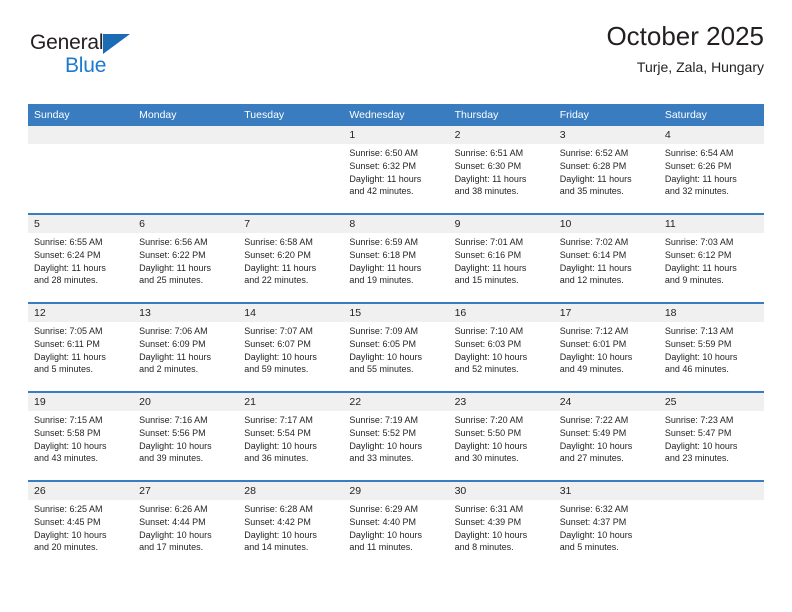  Describe the element at coordinates (711, 313) in the screenshot. I see `day-number: 18` at that location.